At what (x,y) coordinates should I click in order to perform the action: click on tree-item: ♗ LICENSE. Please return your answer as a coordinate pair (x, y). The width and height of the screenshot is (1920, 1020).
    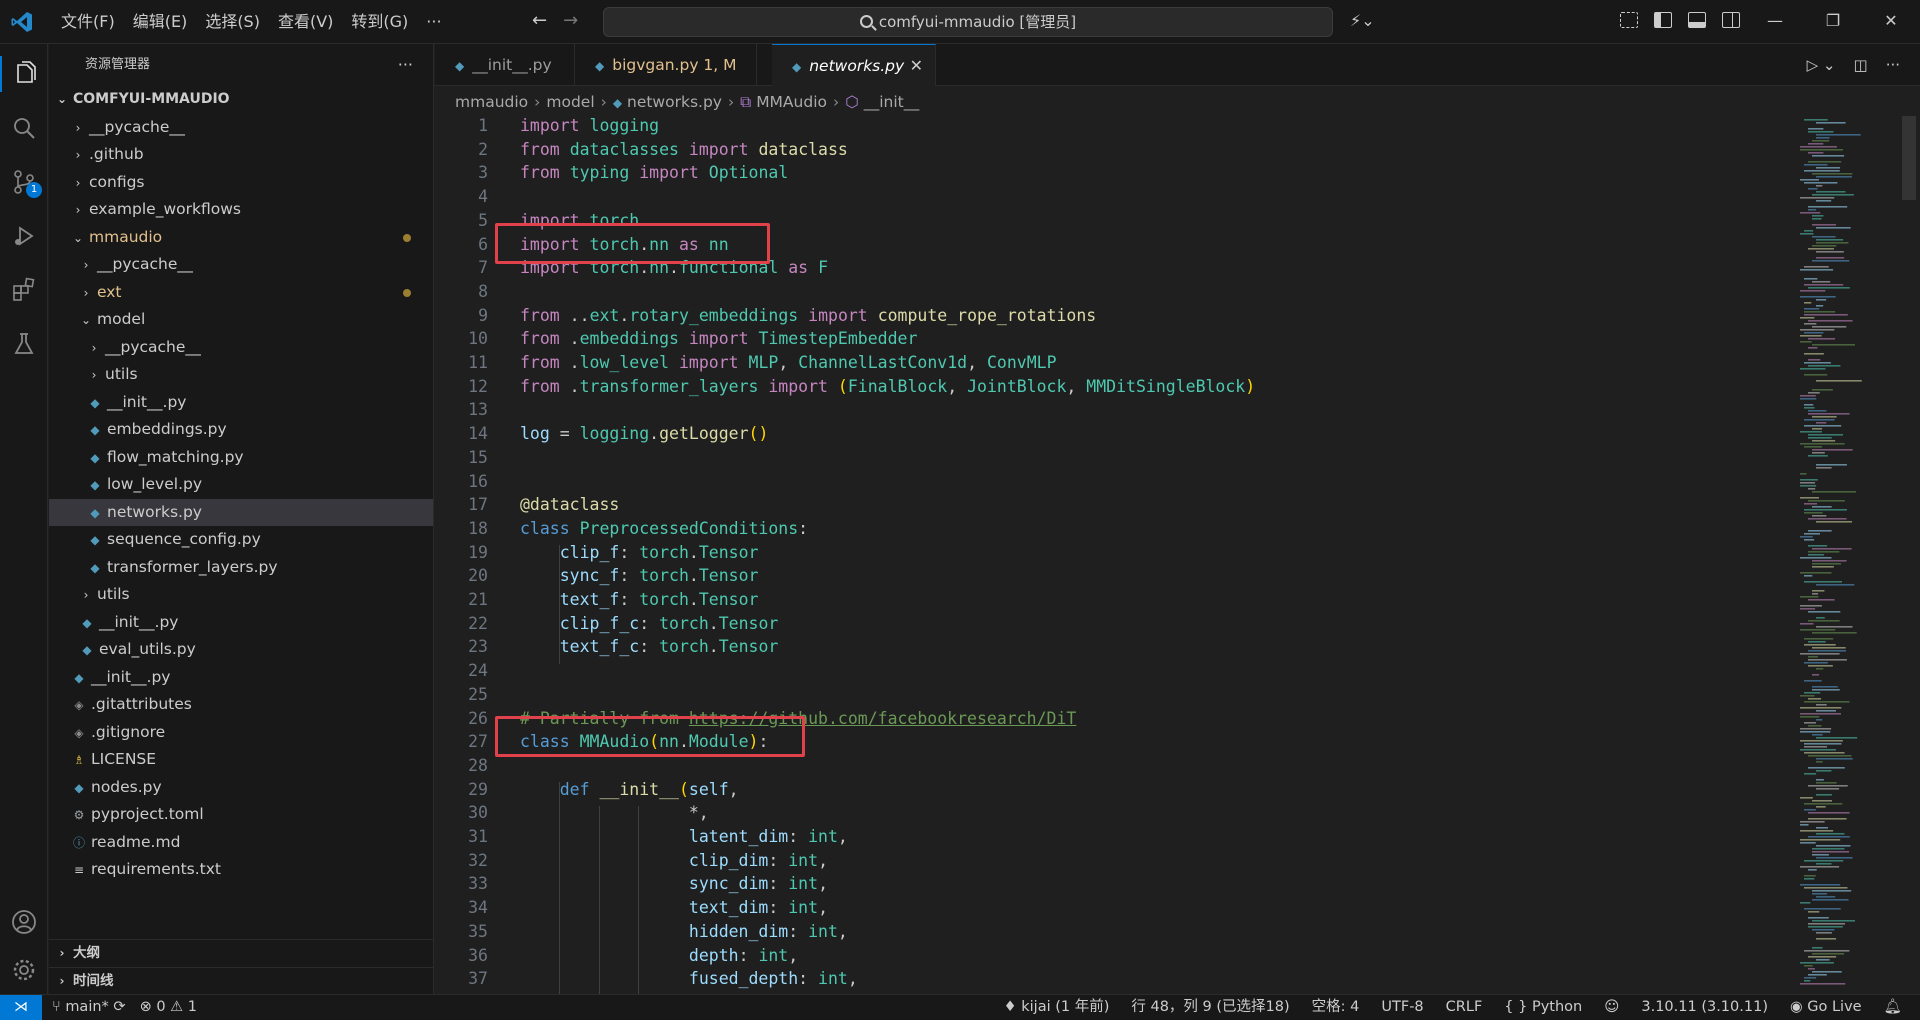
    Looking at the image, I should click on (241, 760).